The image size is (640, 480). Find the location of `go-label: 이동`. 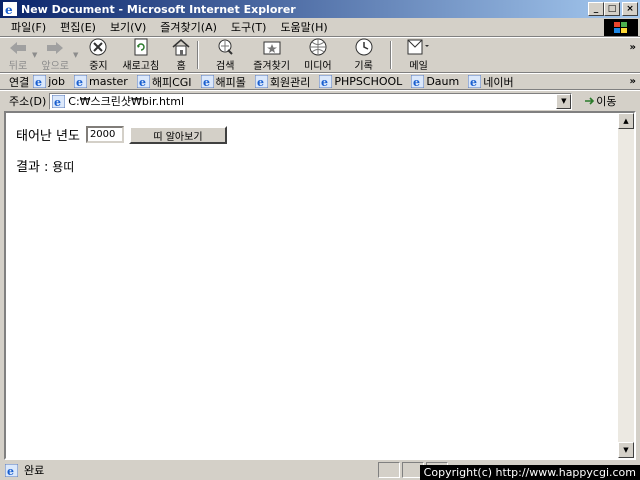

go-label: 이동 is located at coordinates (606, 101).